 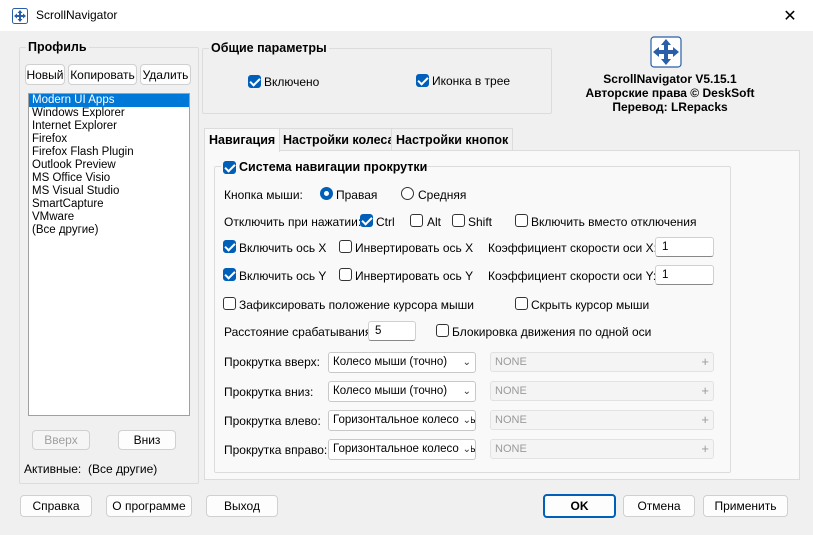 I want to click on window-title: ScrollNavigator, so click(x=77, y=15).